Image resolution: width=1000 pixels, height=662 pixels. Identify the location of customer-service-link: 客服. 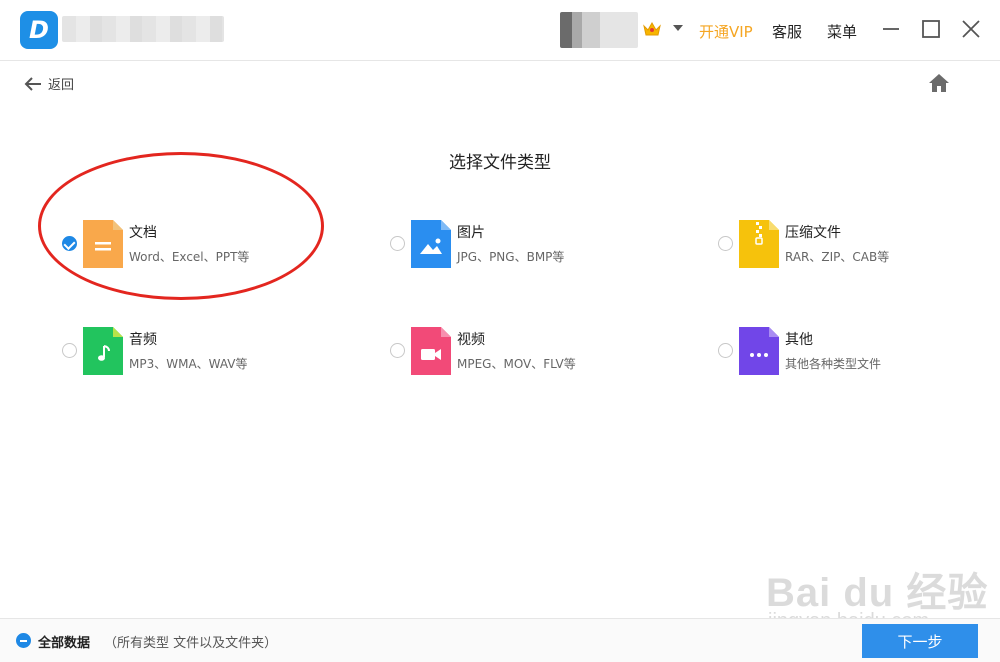
(787, 31).